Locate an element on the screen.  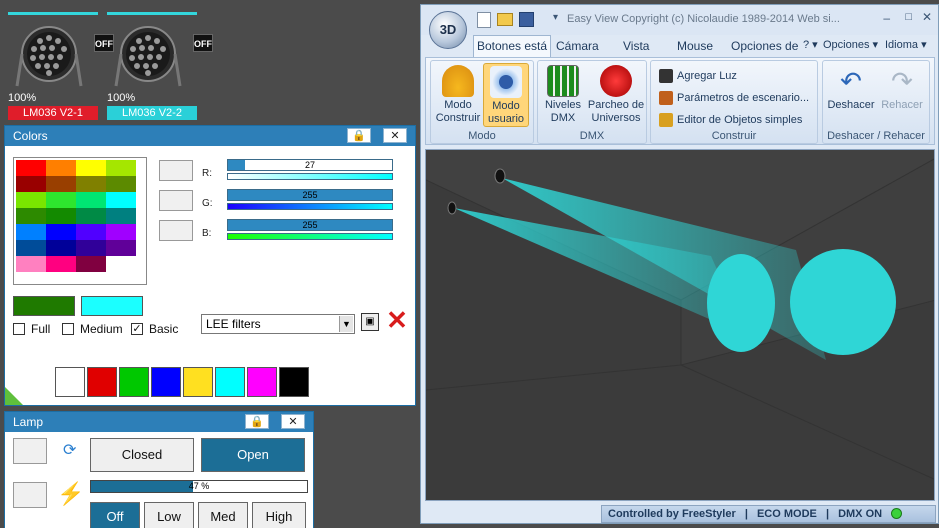
modo-construir-button: Modo Construir is located at coordinates (458, 94).